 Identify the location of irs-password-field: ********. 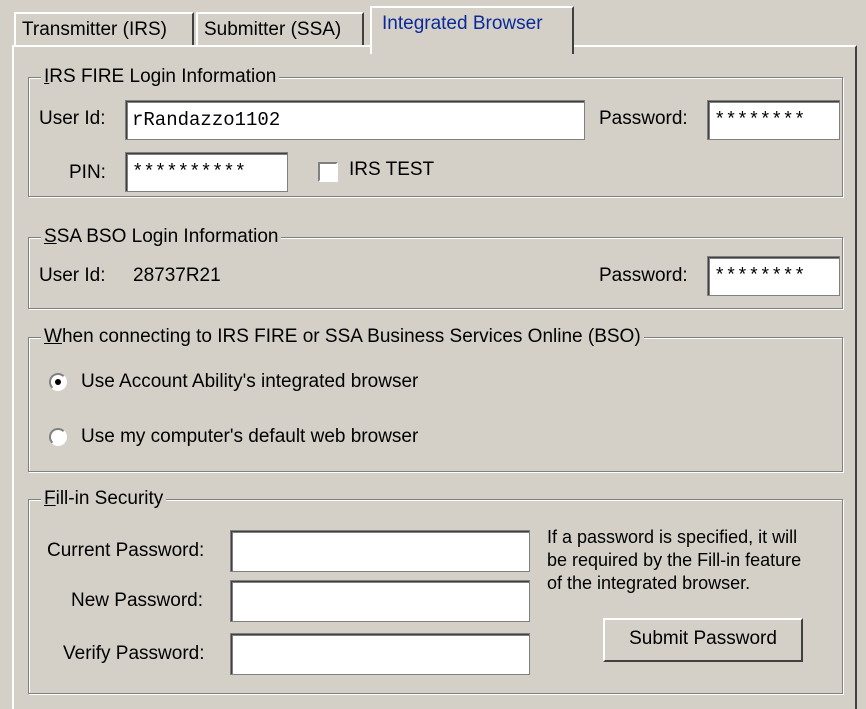
(773, 120).